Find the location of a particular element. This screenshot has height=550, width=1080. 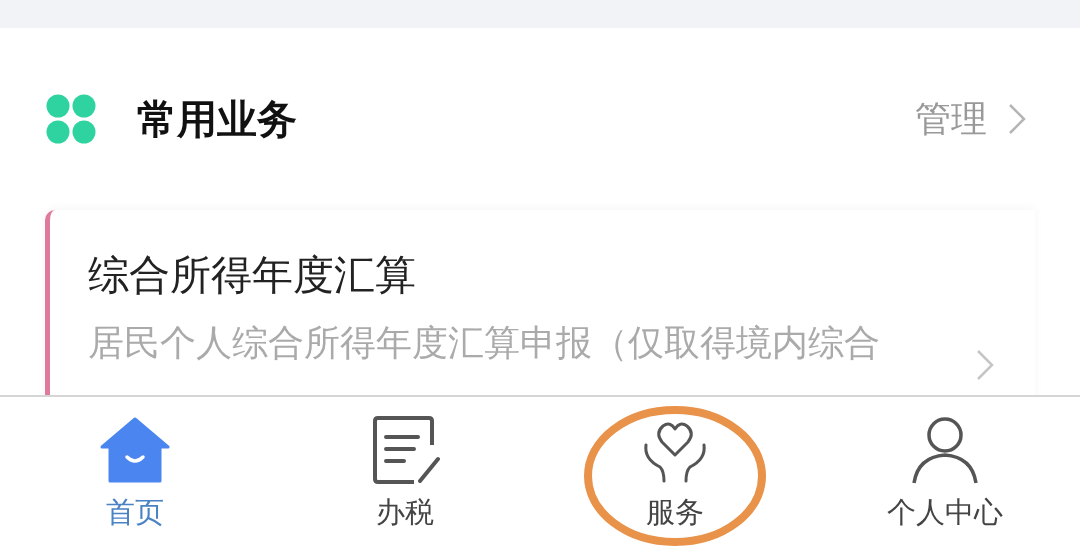

tab: 办税 is located at coordinates (405, 473).